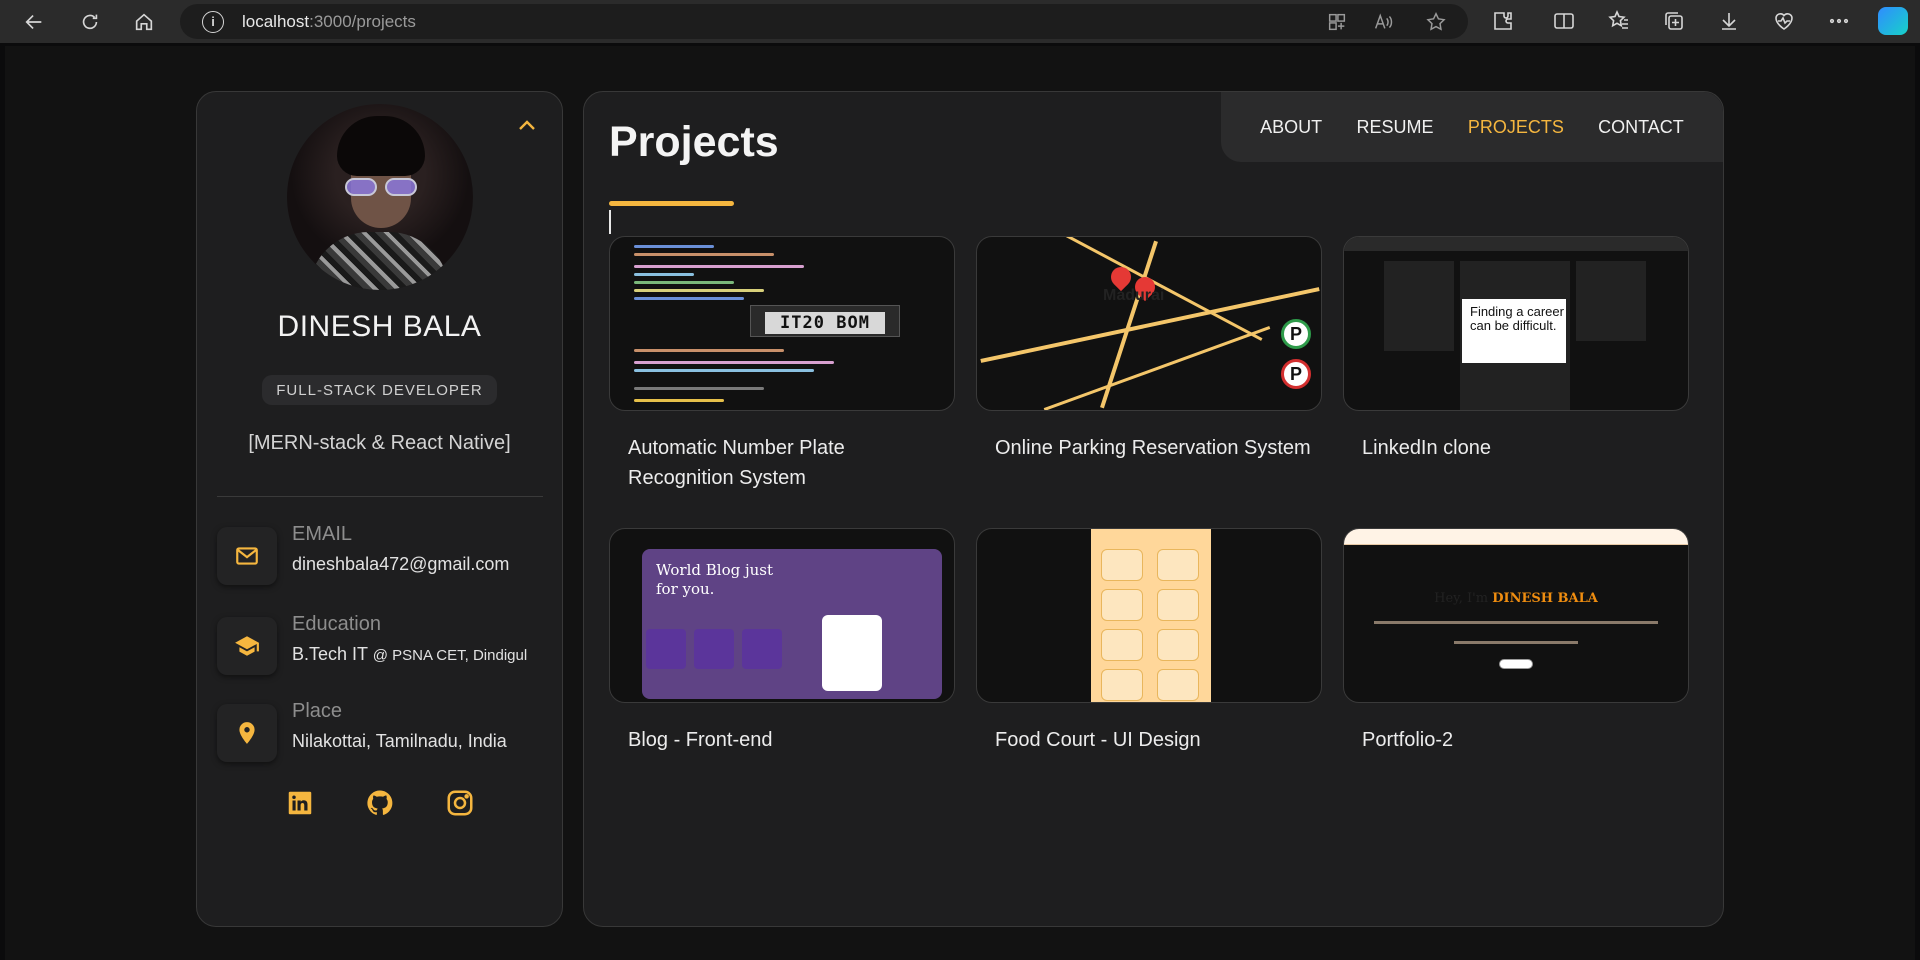 This screenshot has height=960, width=1920. Describe the element at coordinates (1516, 615) in the screenshot. I see `project-thumbnail: Hey, I'm DINESH BALA` at that location.